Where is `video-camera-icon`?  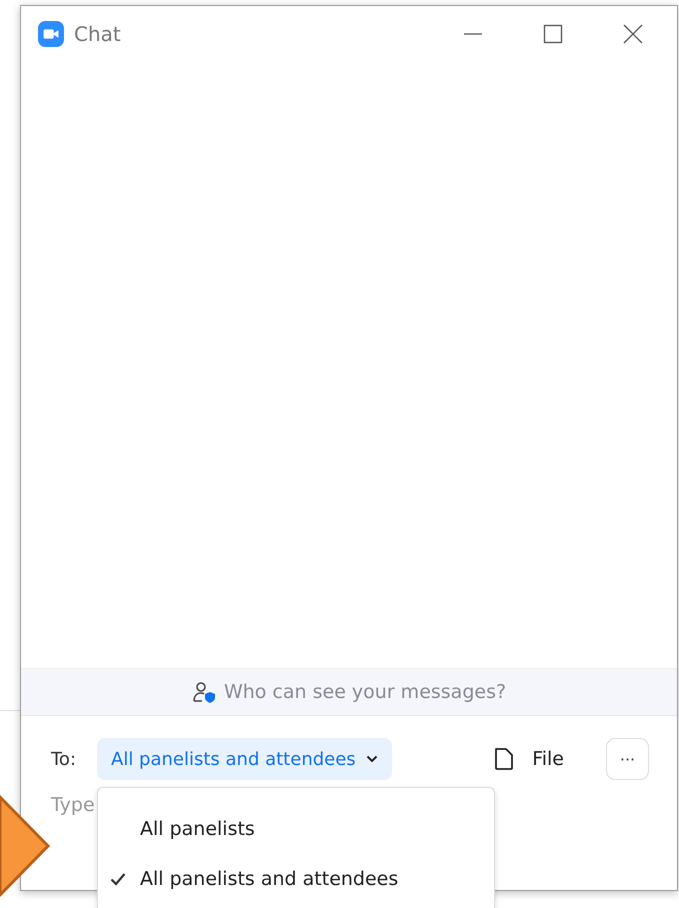
video-camera-icon is located at coordinates (51, 34).